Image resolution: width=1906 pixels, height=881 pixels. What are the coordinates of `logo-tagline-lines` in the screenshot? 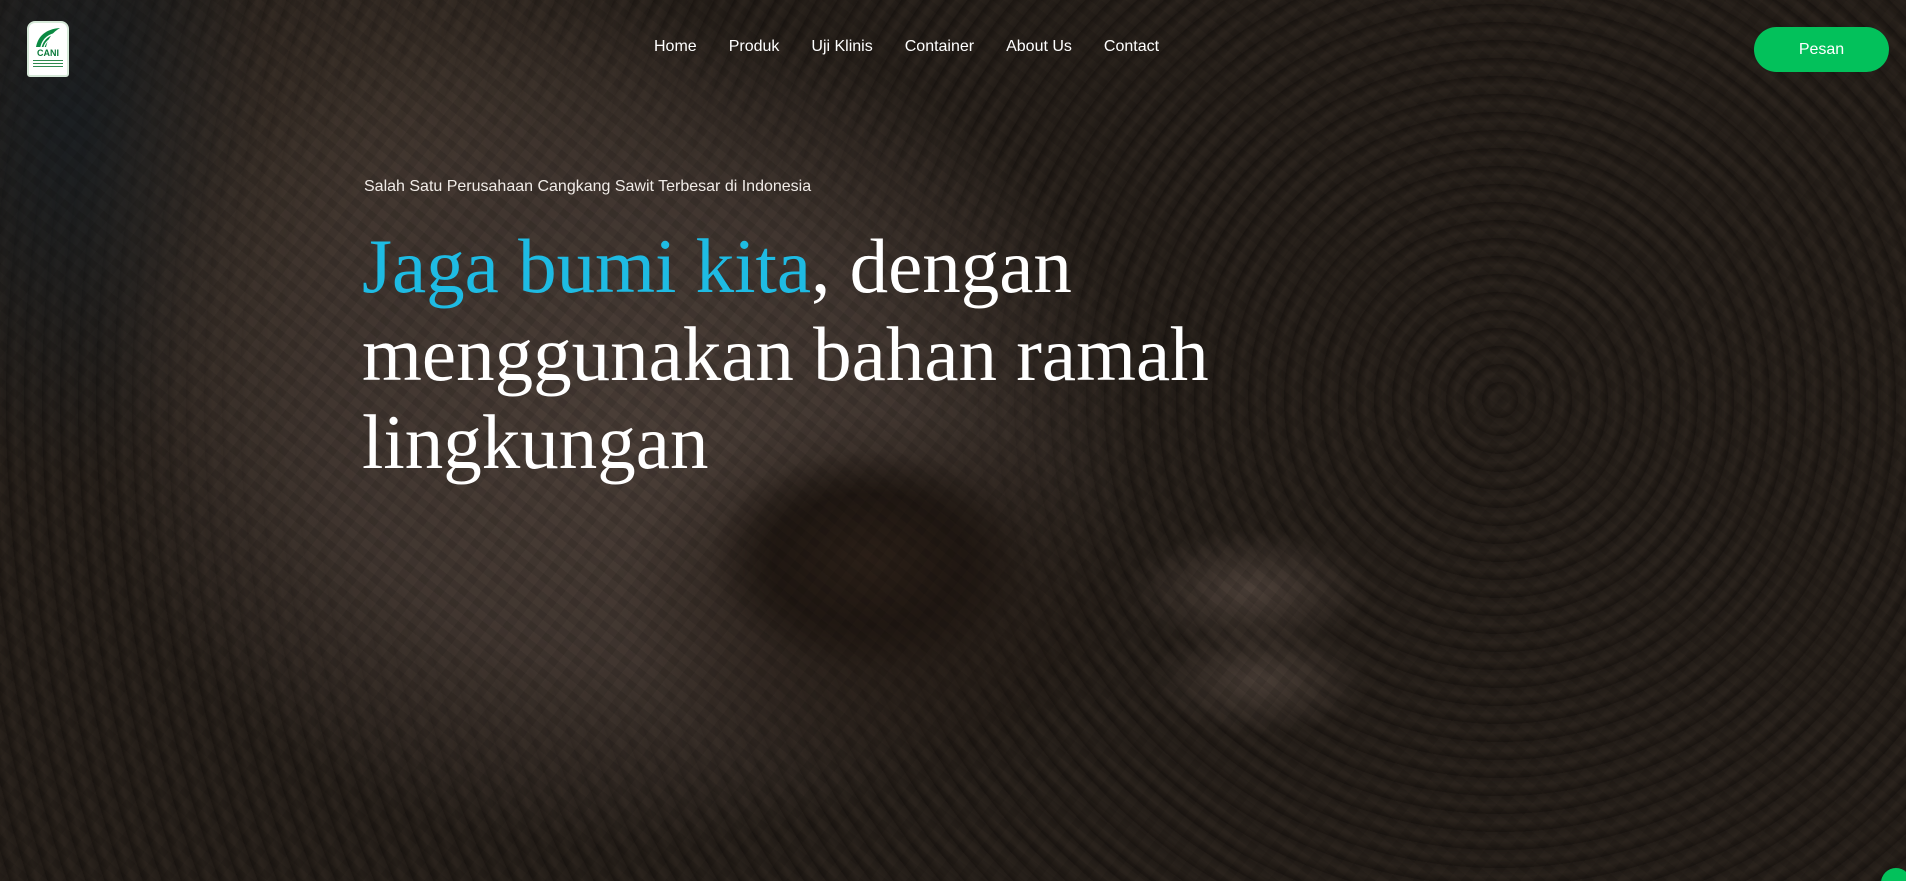 It's located at (48, 64).